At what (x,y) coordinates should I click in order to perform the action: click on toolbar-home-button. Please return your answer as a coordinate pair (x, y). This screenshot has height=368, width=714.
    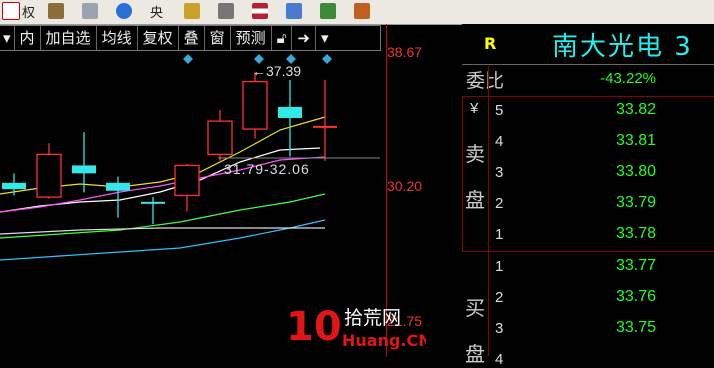
    Looking at the image, I should click on (363, 11).